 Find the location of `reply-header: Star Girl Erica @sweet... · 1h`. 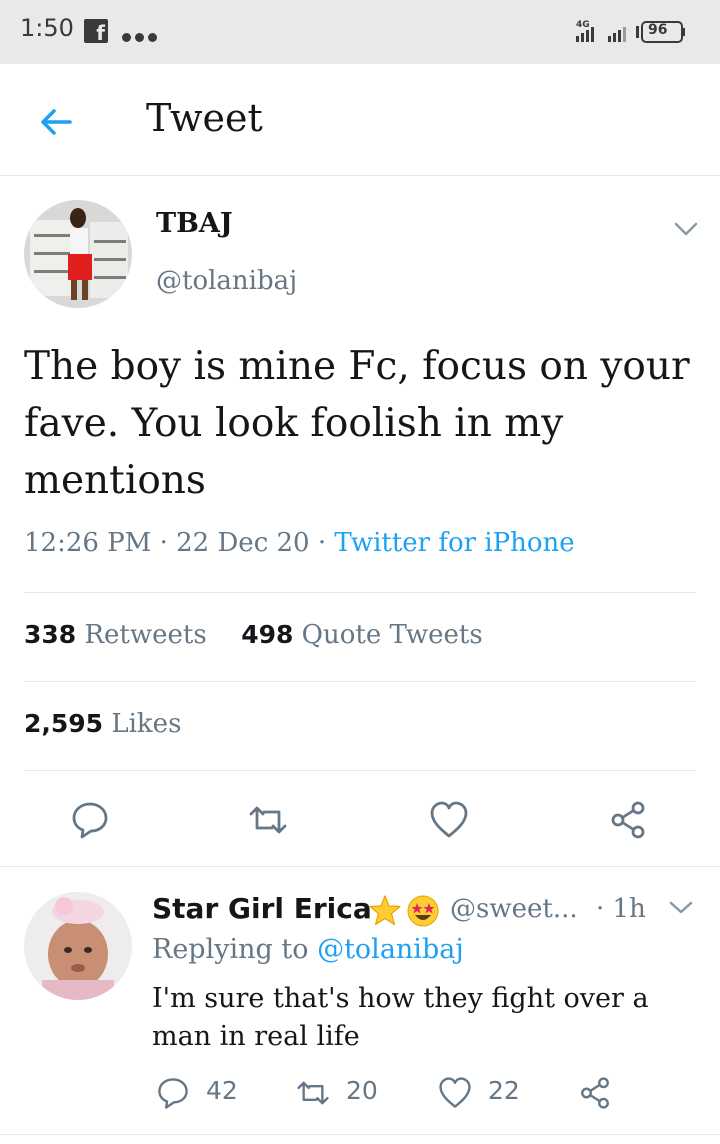

reply-header: Star Girl Erica @sweet... · 1h is located at coordinates (402, 910).